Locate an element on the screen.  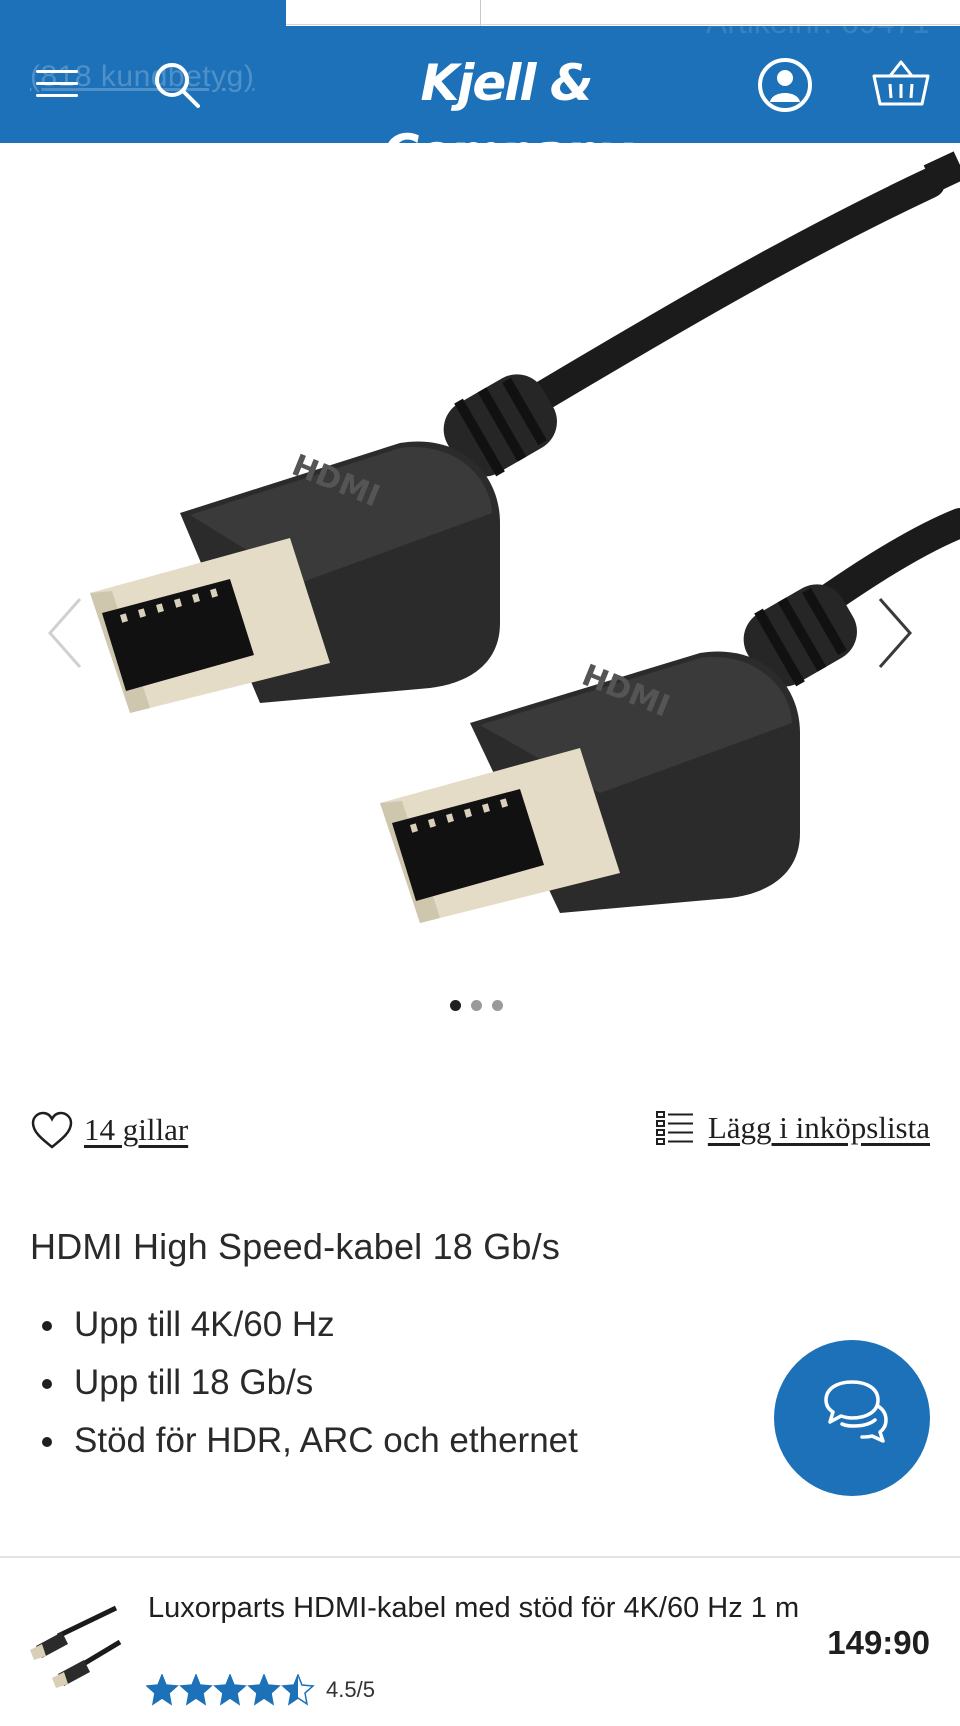
background-tab is located at coordinates (143, 13).